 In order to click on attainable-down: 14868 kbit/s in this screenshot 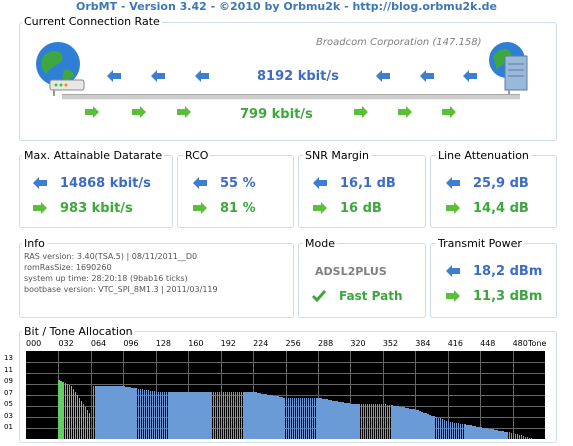, I will do `click(105, 183)`.